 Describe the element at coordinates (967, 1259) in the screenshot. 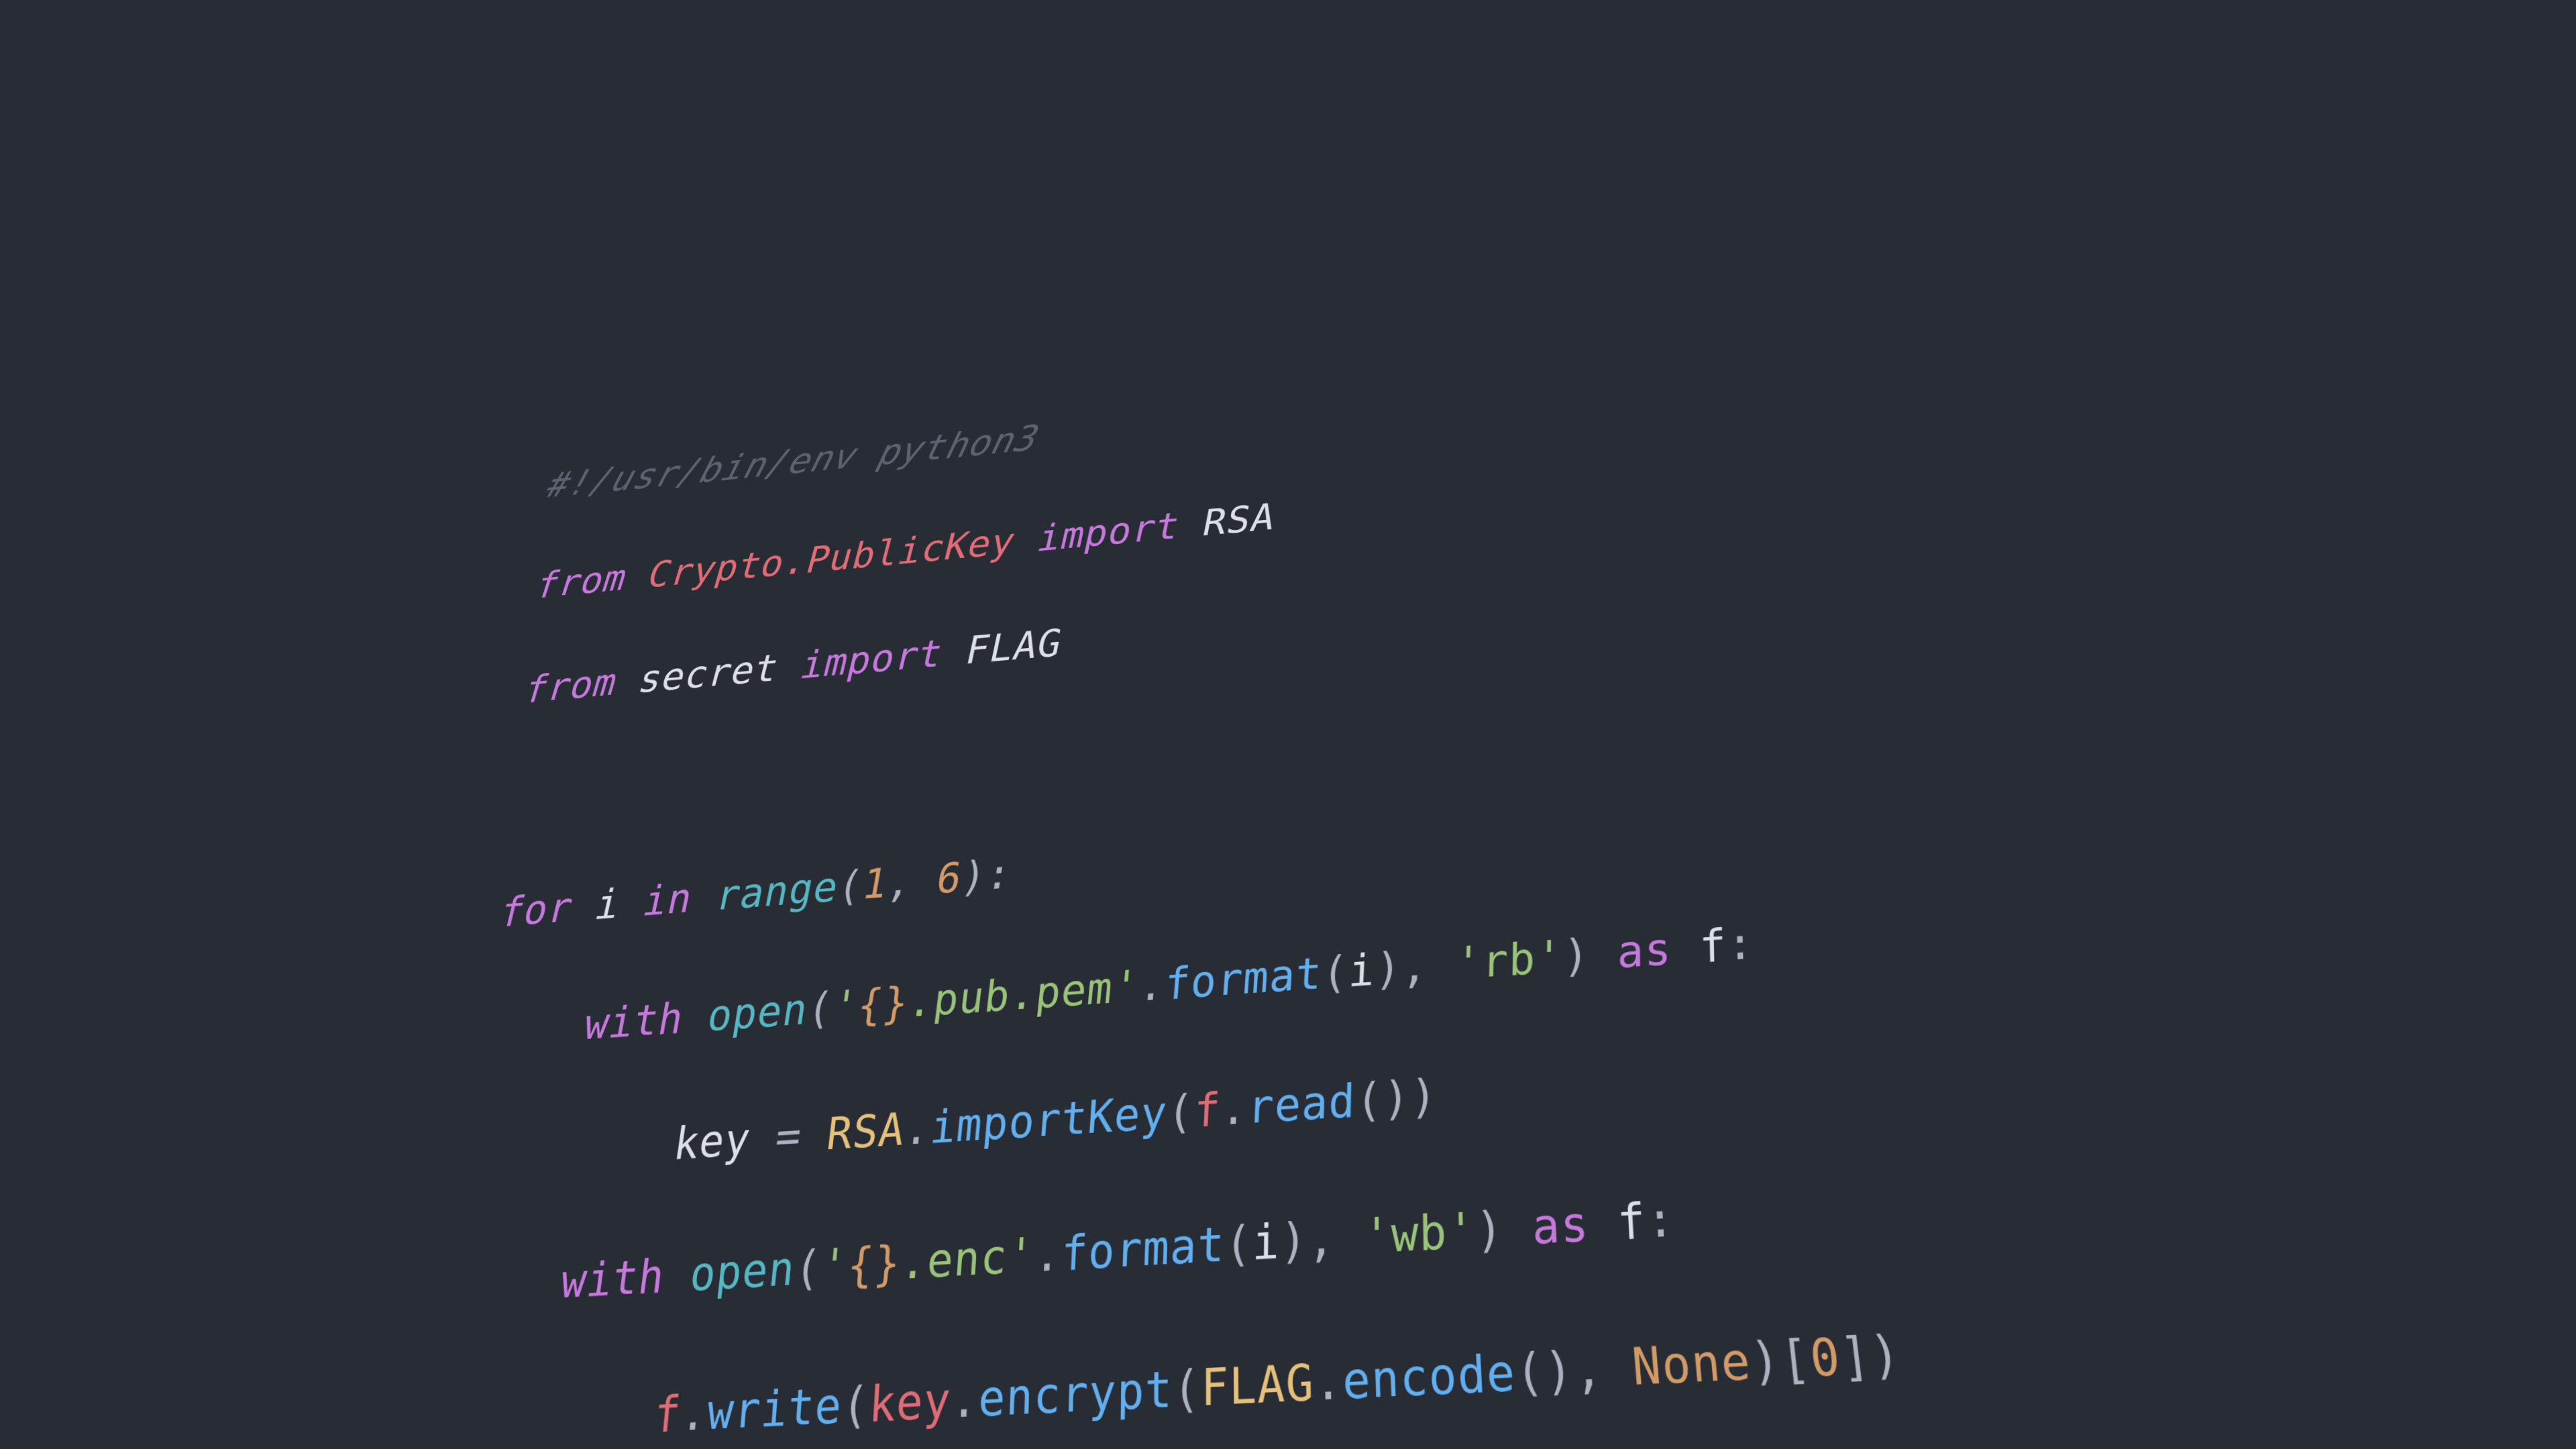

I see `code-token-string: .enc'` at that location.